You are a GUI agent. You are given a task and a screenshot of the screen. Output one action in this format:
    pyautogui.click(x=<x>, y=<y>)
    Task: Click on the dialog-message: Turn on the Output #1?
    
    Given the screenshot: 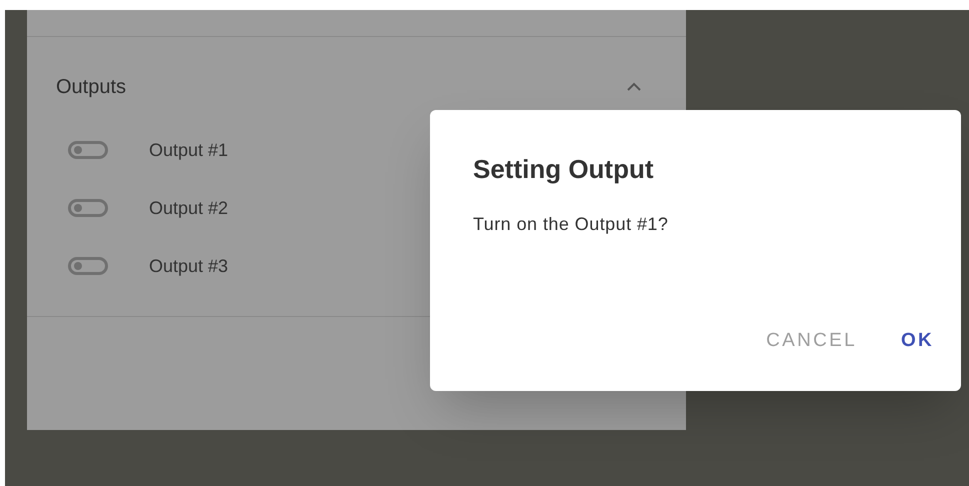 What is the action you would take?
    pyautogui.click(x=570, y=224)
    